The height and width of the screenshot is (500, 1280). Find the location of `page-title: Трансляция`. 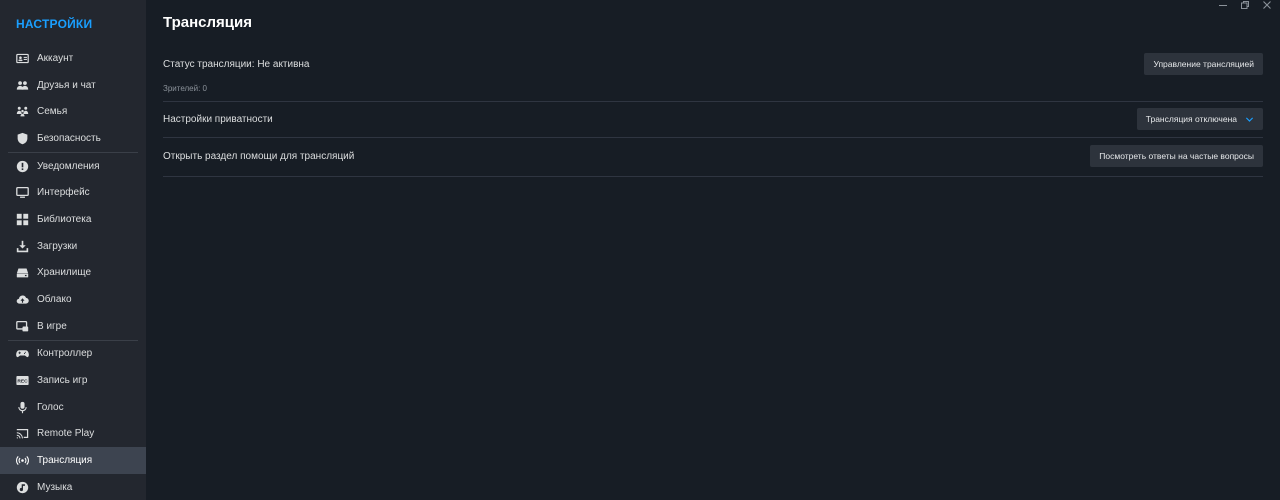

page-title: Трансляция is located at coordinates (207, 22).